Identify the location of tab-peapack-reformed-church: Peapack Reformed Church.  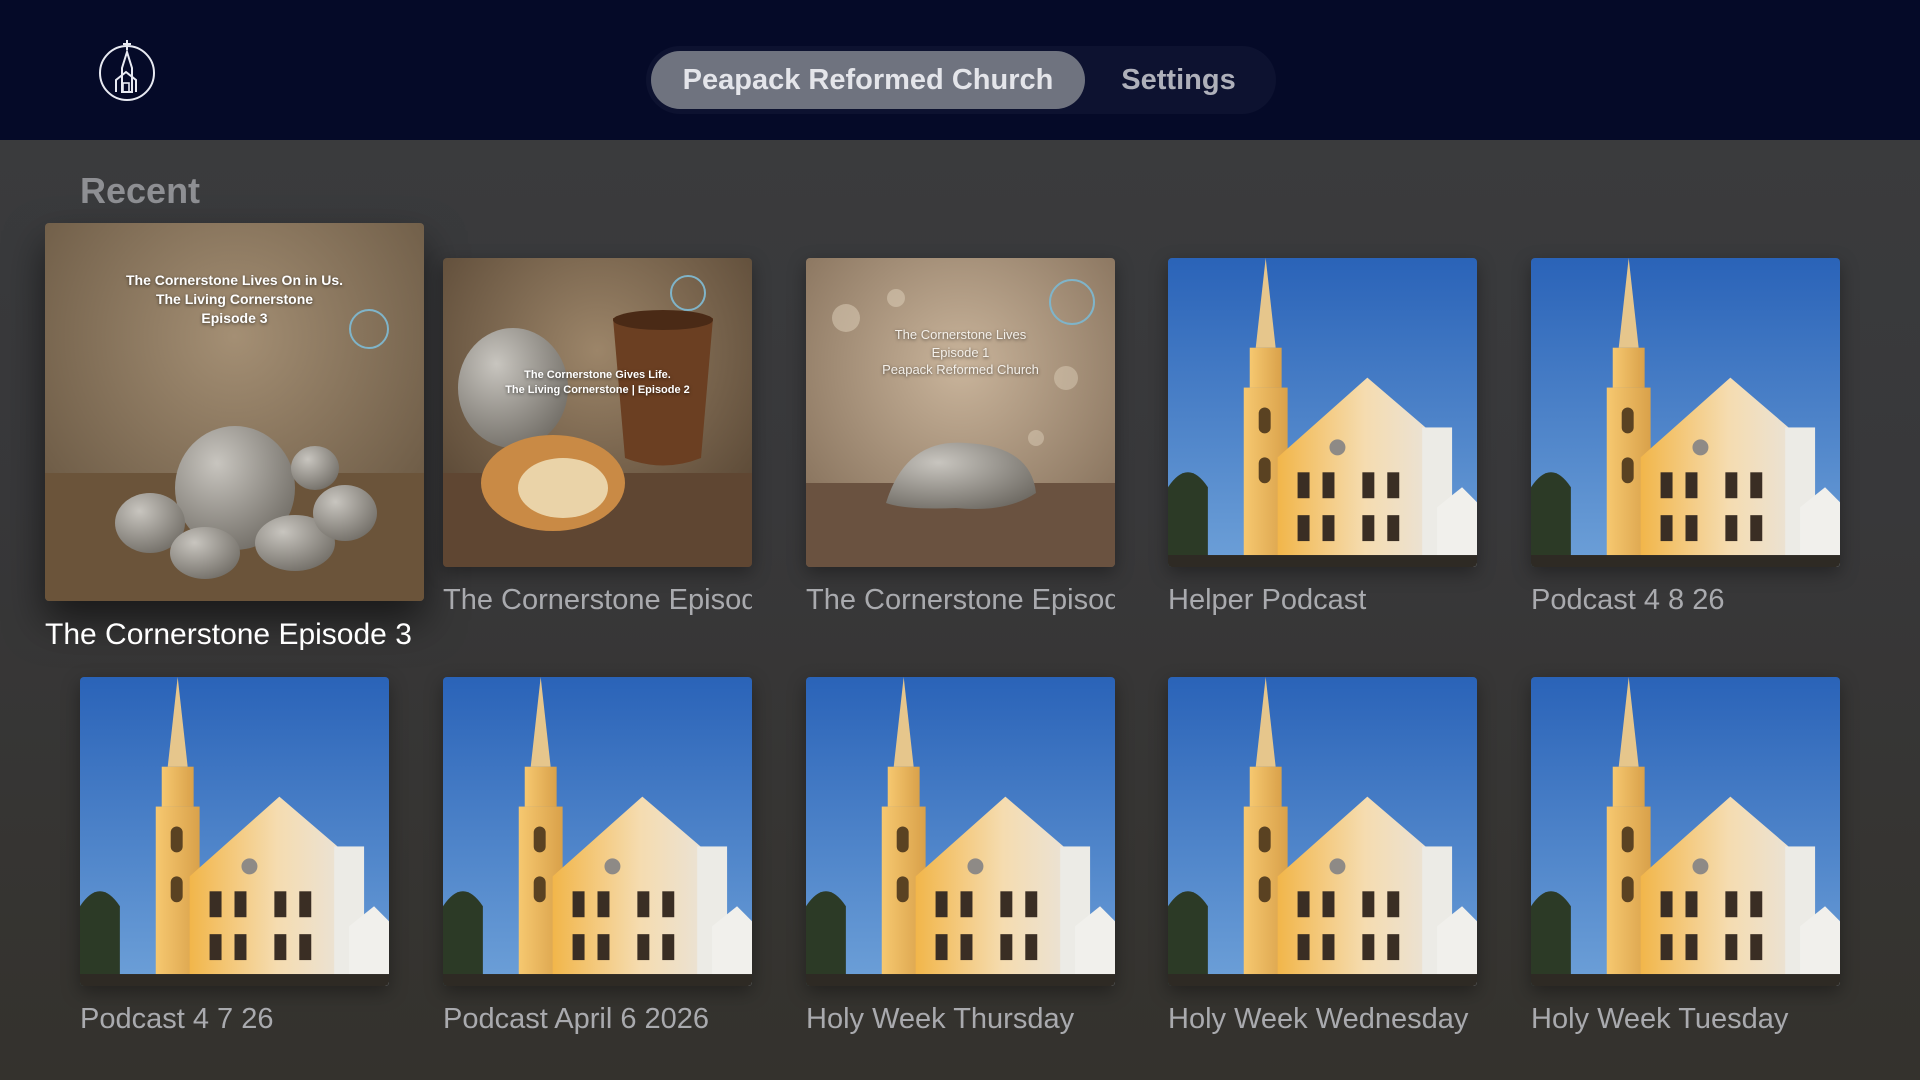
(868, 80).